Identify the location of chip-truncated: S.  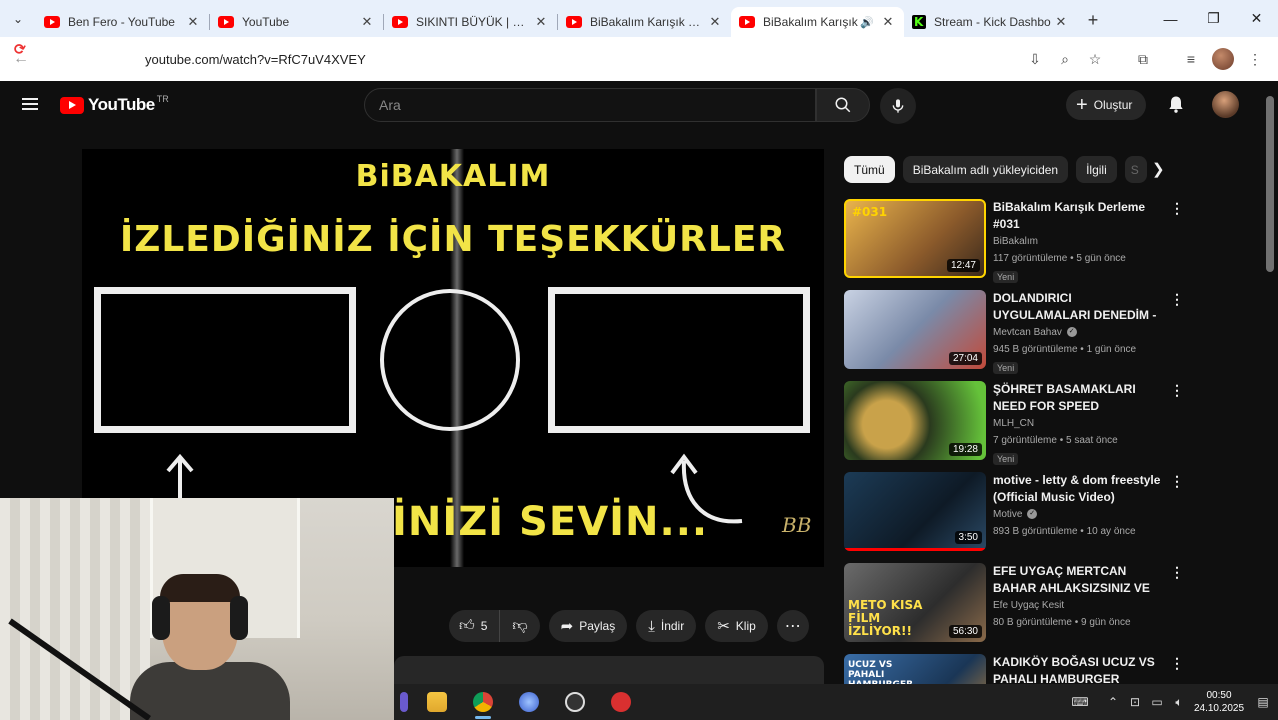
(1135, 169).